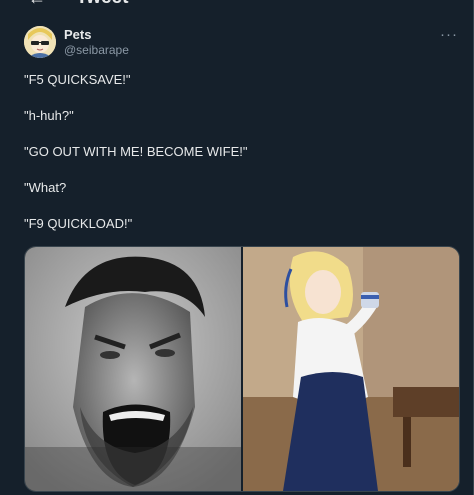 The width and height of the screenshot is (474, 495). I want to click on author-handle: @seibarape, so click(96, 50).